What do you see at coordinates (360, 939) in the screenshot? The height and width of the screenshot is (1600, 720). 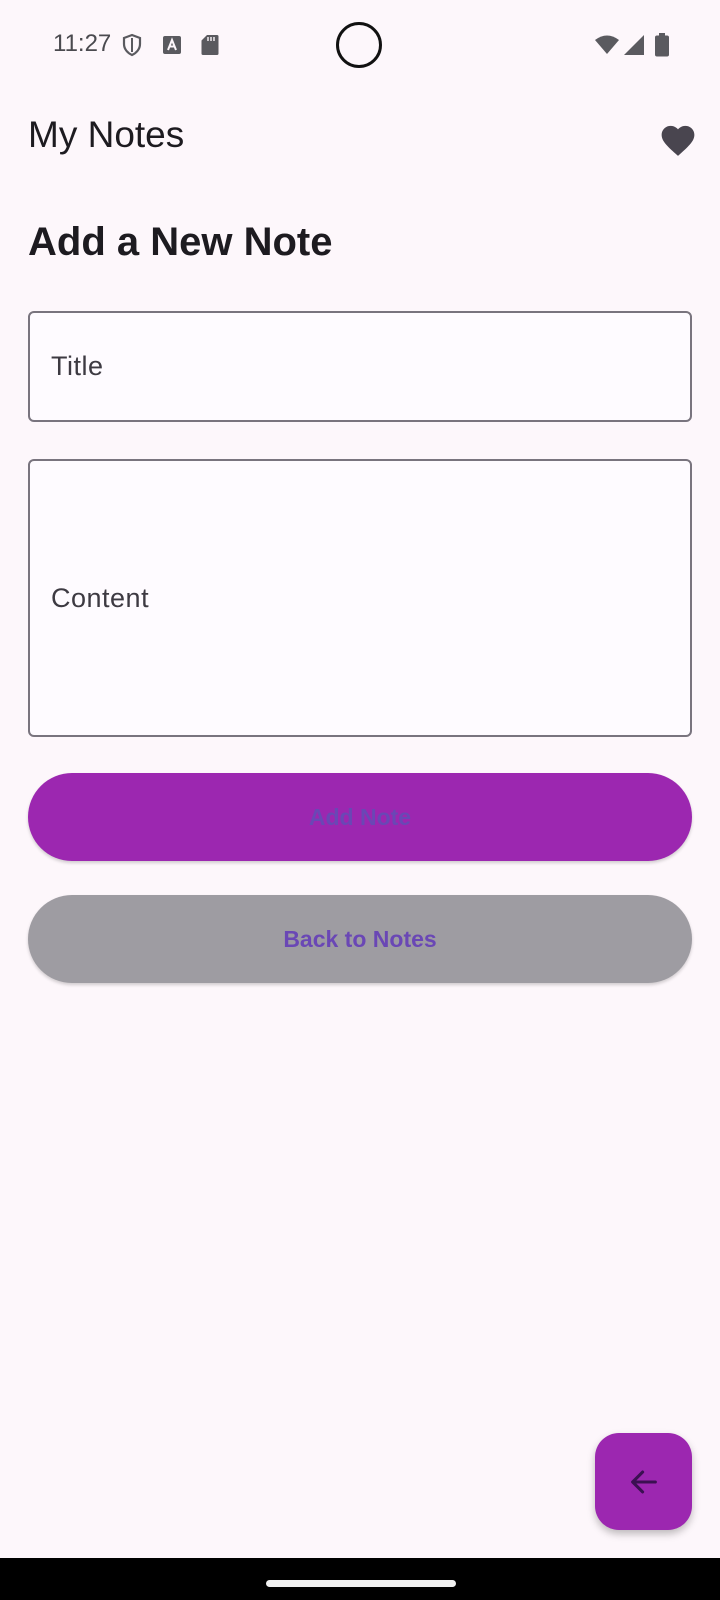 I see `back-to-notes-button: Back to Notes` at bounding box center [360, 939].